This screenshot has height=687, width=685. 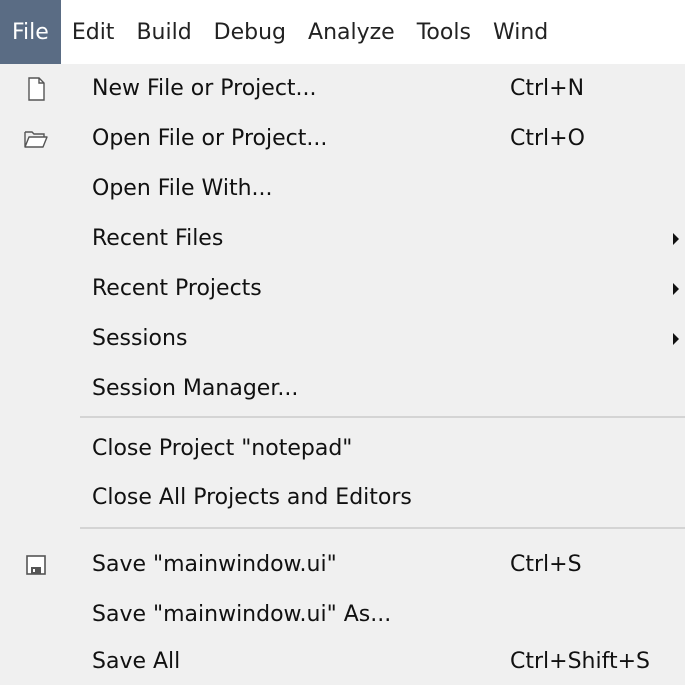 I want to click on menu-item-shortcut: Ctrl+Shift+S, so click(x=580, y=661).